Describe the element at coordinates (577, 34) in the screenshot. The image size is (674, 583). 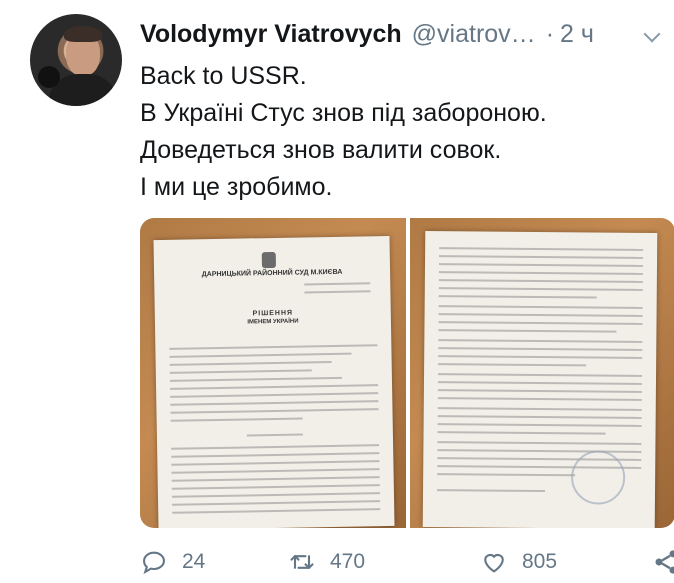
I see `tweet-timestamp: 2 ч` at that location.